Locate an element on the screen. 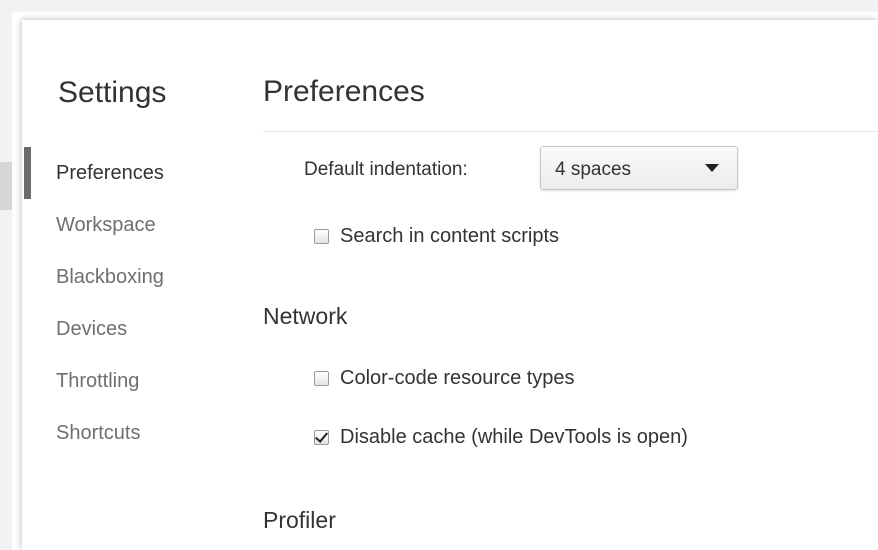 The width and height of the screenshot is (878, 550). color-code-resource-types-label: Color-code resource types is located at coordinates (457, 377).